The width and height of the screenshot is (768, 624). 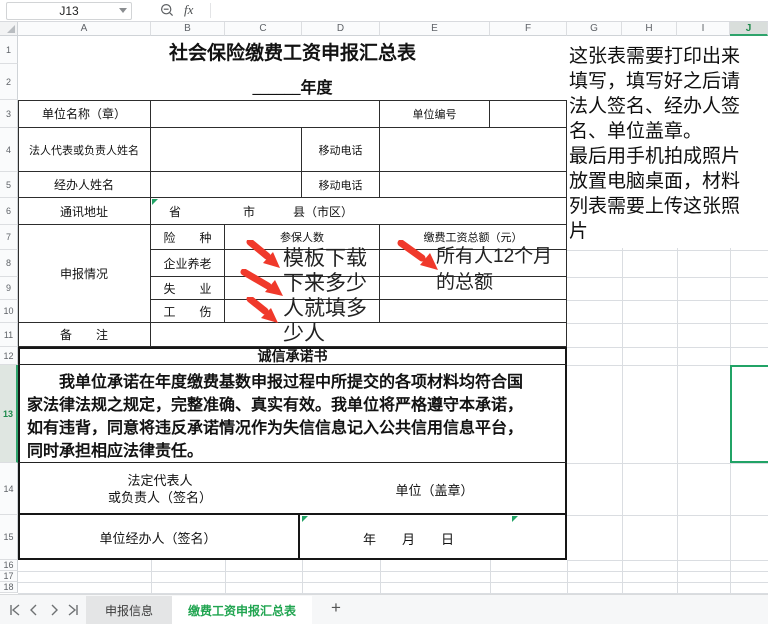 What do you see at coordinates (528, 114) in the screenshot?
I see `unit-code-input-cell` at bounding box center [528, 114].